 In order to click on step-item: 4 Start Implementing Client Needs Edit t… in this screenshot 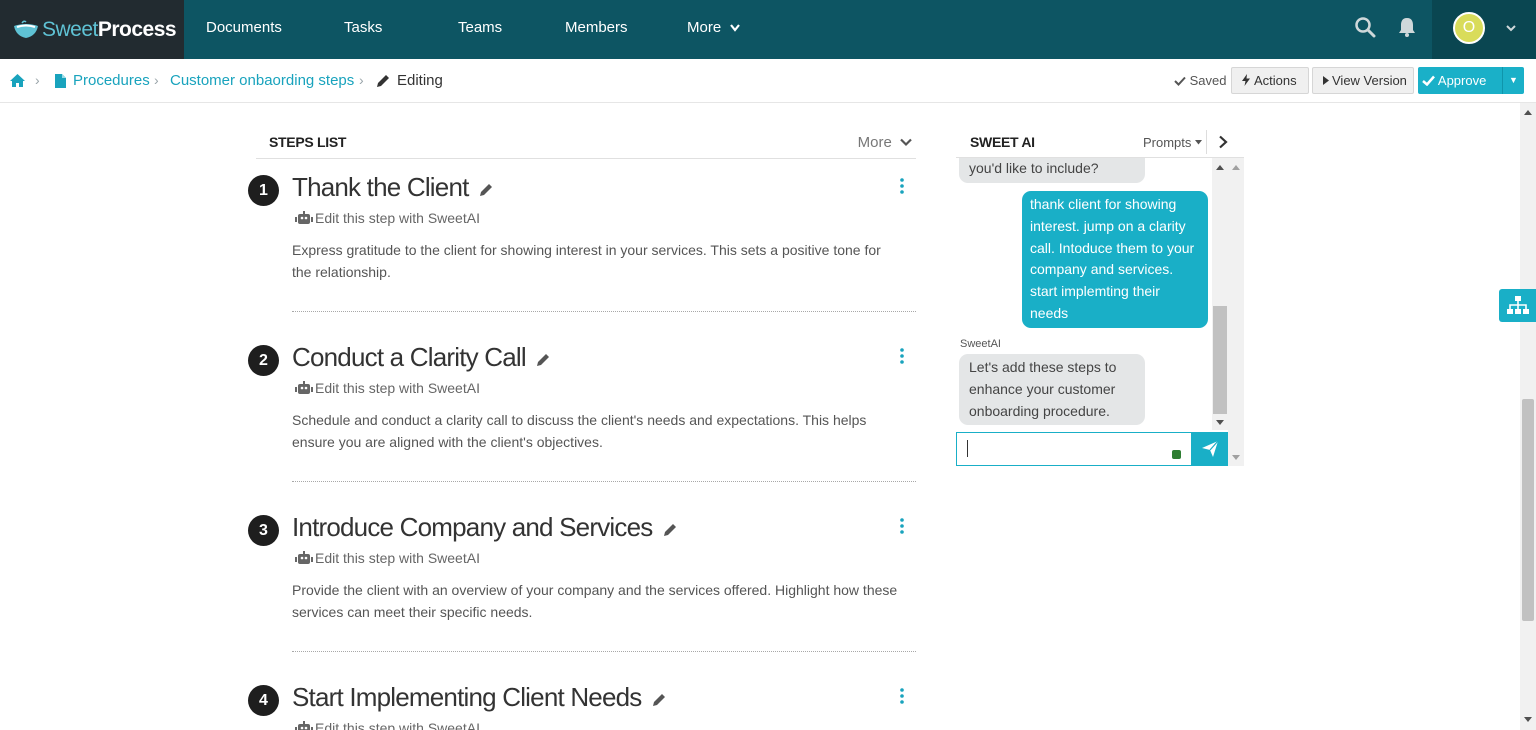, I will do `click(582, 706)`.